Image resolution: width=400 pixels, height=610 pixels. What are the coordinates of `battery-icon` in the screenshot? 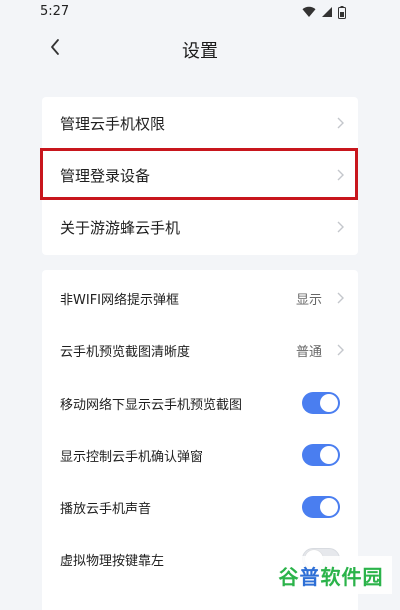 It's located at (342, 12).